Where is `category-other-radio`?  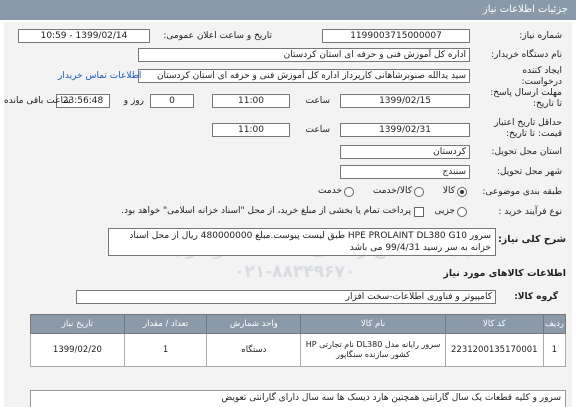
category-other-radio is located at coordinates (349, 192).